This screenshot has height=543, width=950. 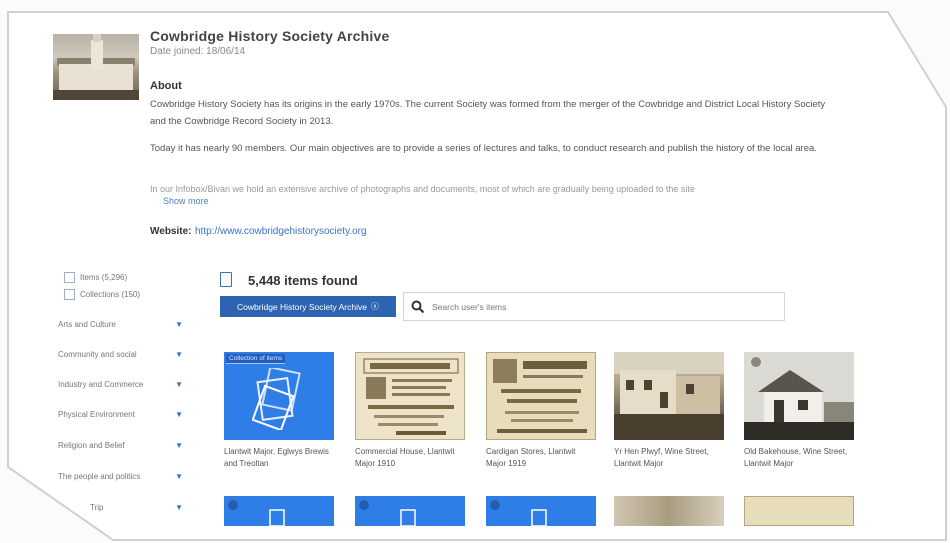 I want to click on archive-avatar, so click(x=96, y=67).